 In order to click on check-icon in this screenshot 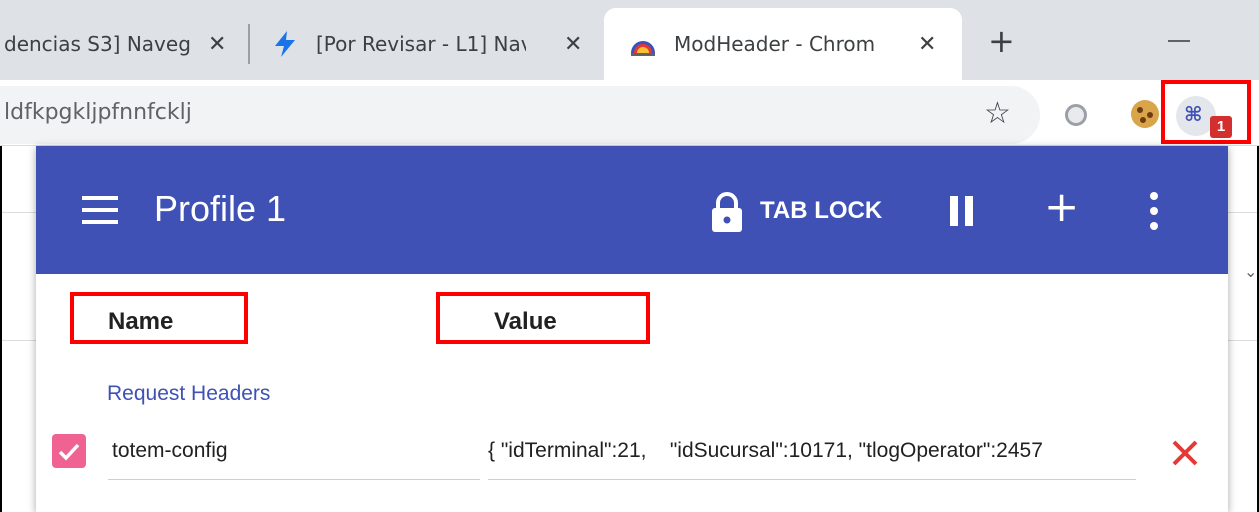, I will do `click(69, 452)`.